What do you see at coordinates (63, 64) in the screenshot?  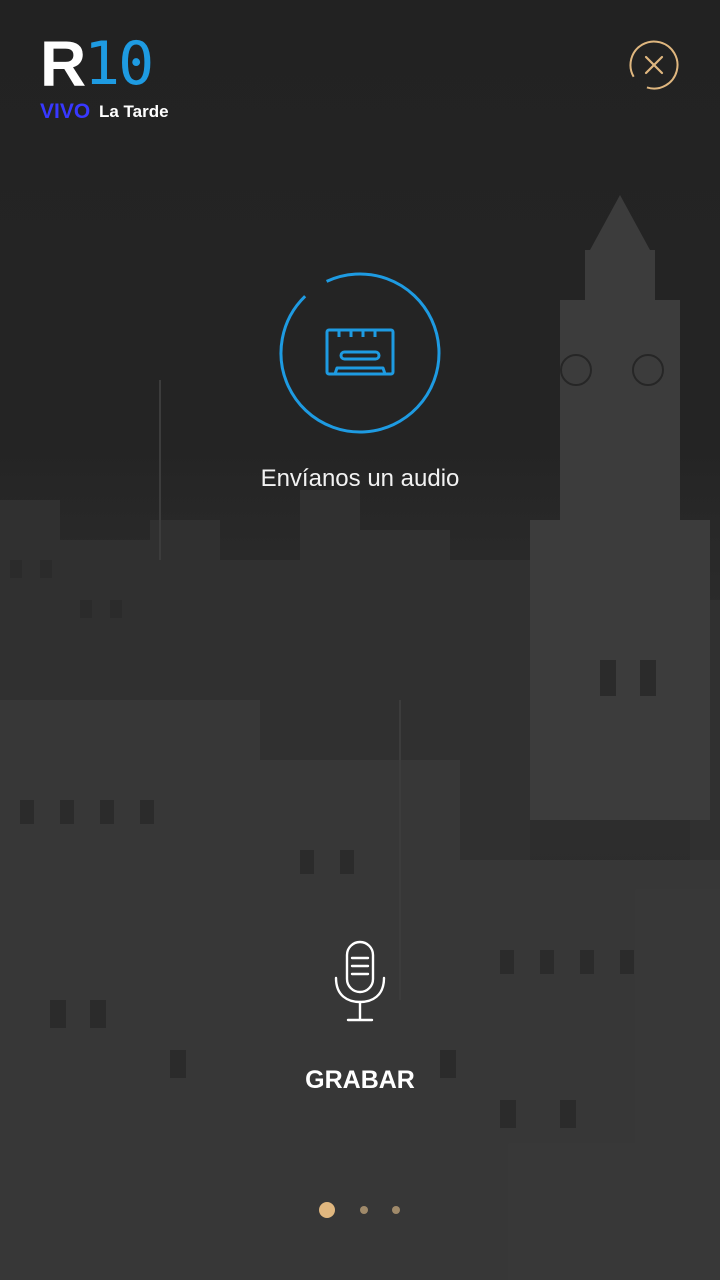 I see `logo-letter: R` at bounding box center [63, 64].